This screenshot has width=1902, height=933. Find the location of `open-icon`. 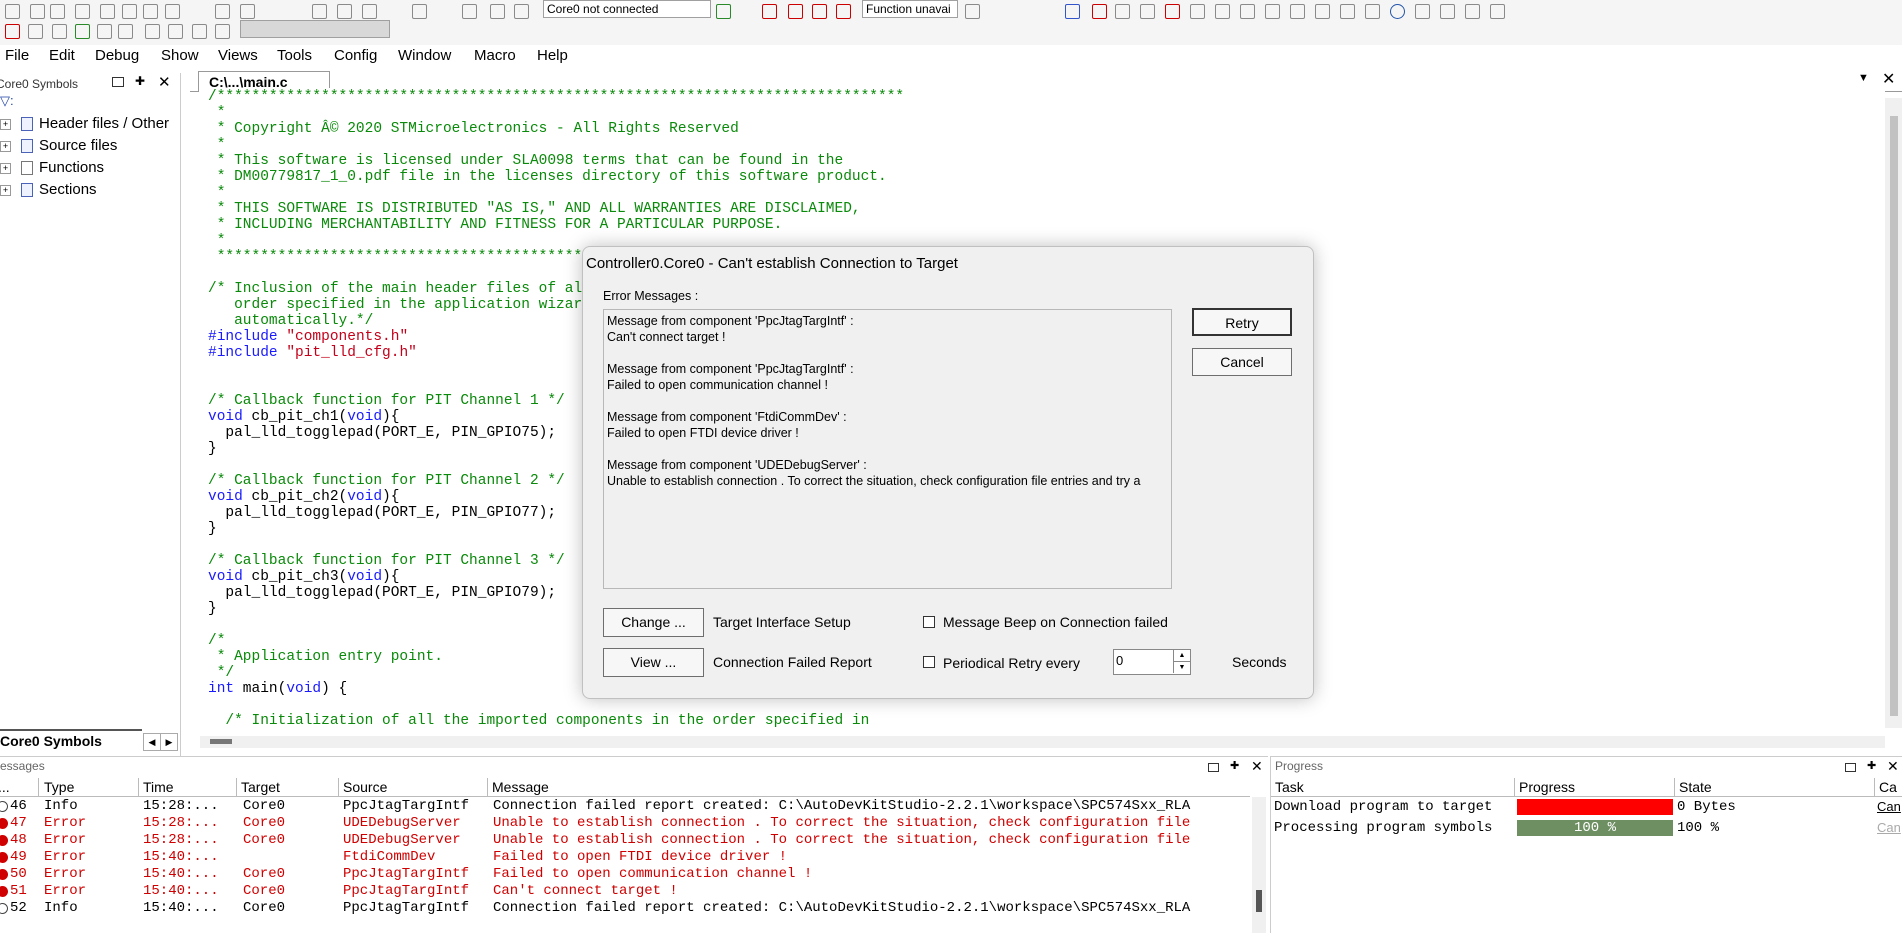

open-icon is located at coordinates (37, 11).